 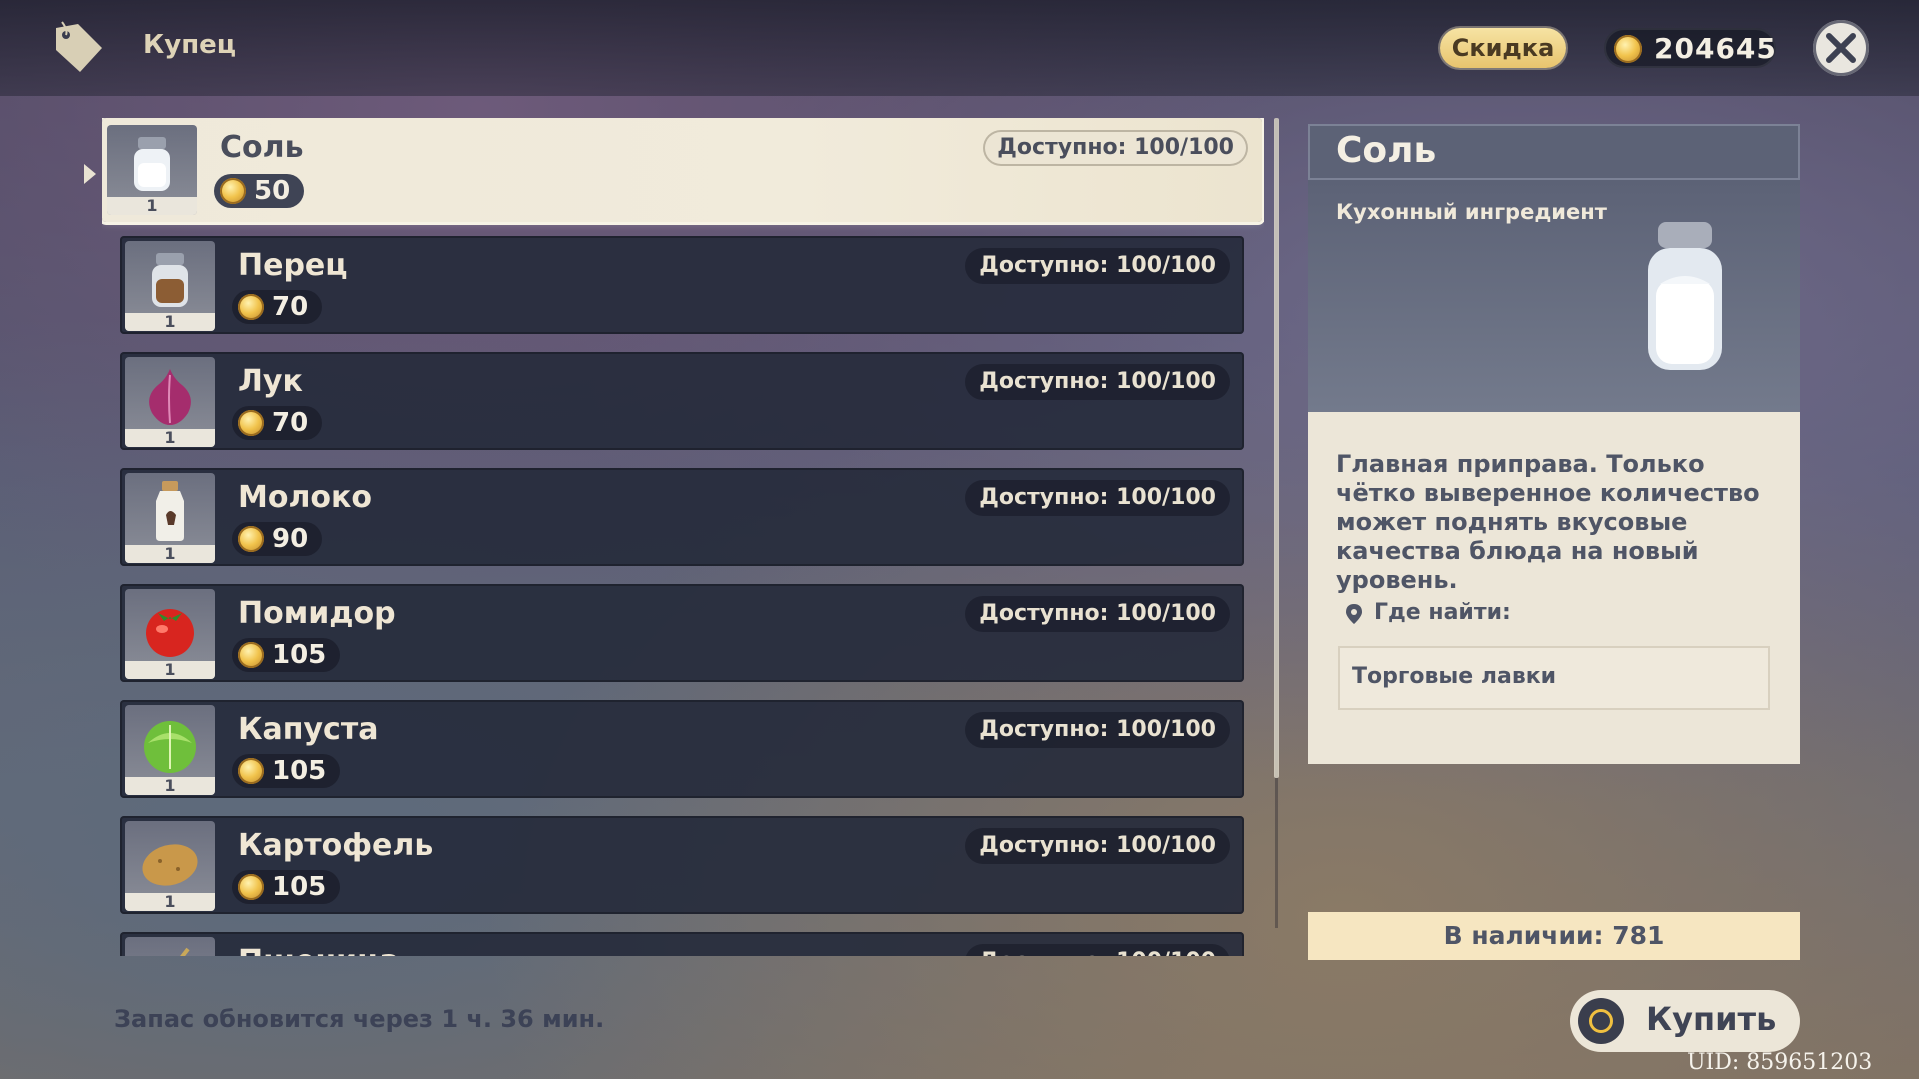 What do you see at coordinates (1386, 150) in the screenshot?
I see `detail-title: Соль` at bounding box center [1386, 150].